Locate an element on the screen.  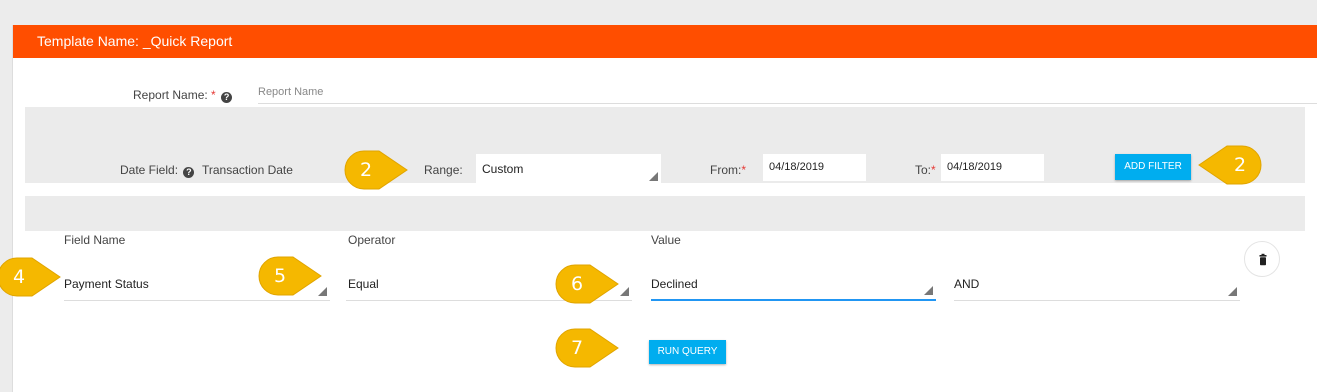
field-name-select: Payment Status is located at coordinates (197, 279).